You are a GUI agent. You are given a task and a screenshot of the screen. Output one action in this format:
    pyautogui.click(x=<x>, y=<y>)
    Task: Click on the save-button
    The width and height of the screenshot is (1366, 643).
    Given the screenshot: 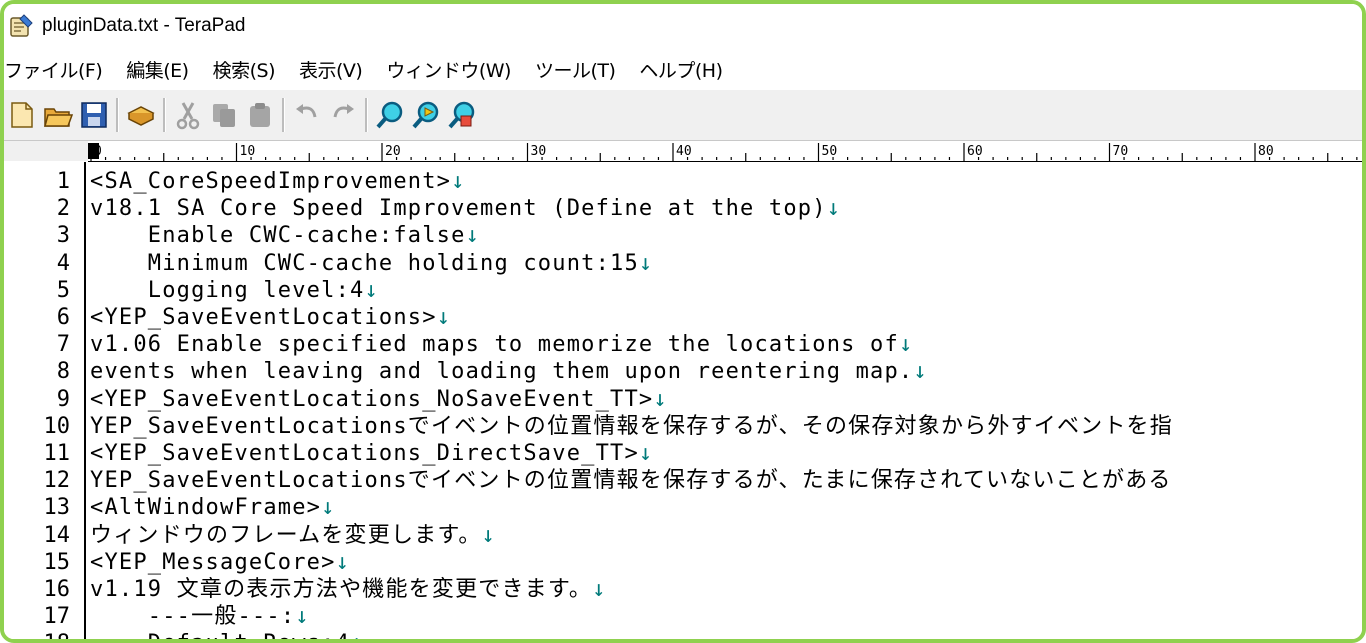 What is the action you would take?
    pyautogui.click(x=94, y=115)
    